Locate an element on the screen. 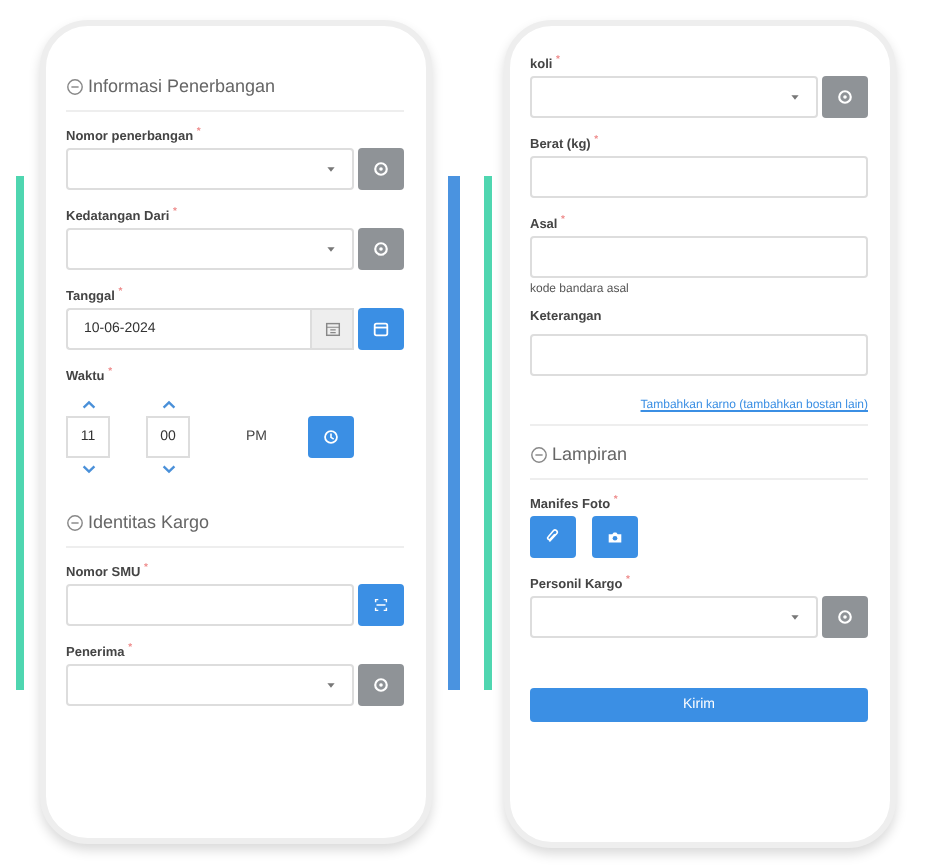 The width and height of the screenshot is (932, 866). camera-icon is located at coordinates (615, 537).